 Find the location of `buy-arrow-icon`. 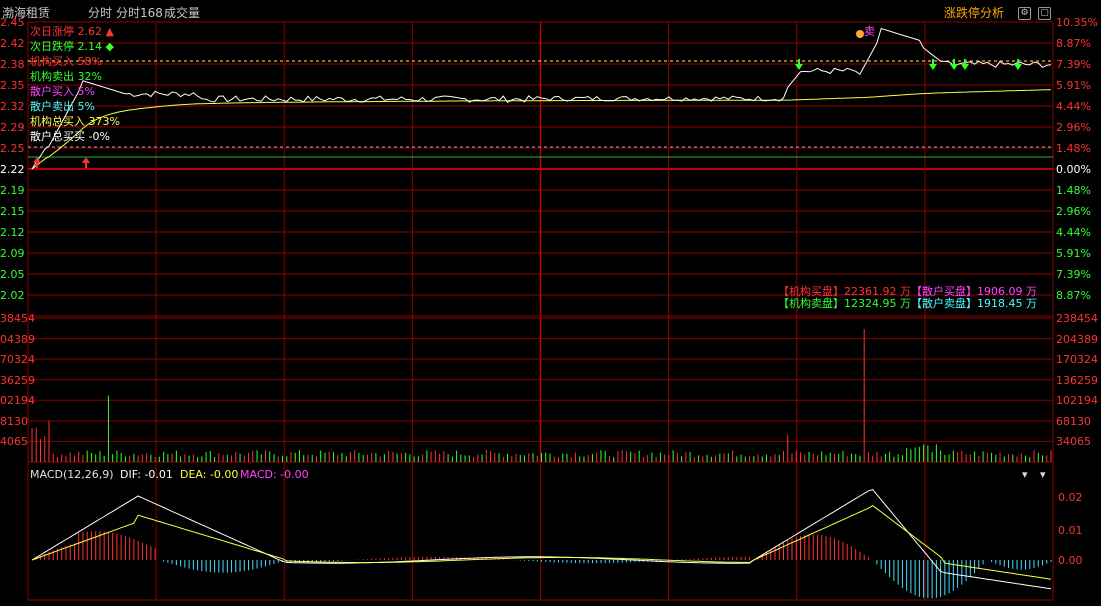

buy-arrow-icon is located at coordinates (86, 162).